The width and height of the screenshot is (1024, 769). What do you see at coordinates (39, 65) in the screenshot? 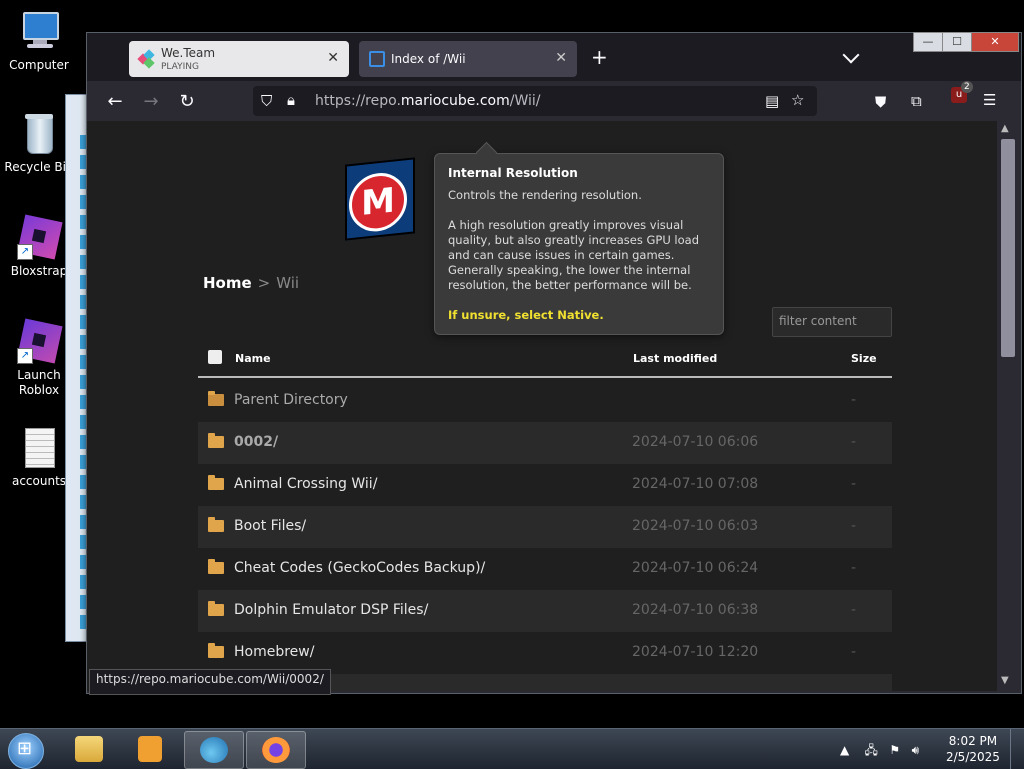
I see `desktop-icon-label: Computer` at bounding box center [39, 65].